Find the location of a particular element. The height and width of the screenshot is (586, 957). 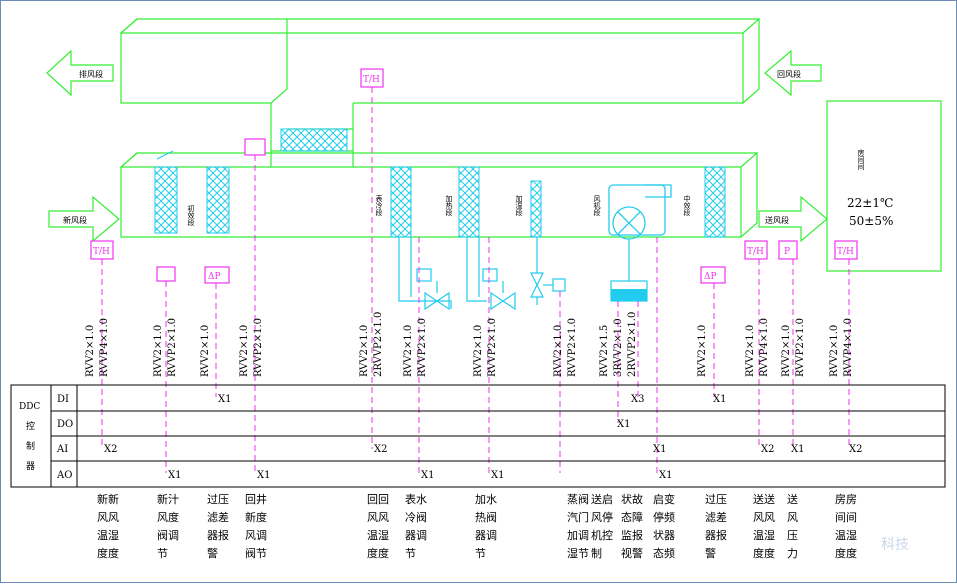

point-description: 制 is located at coordinates (596, 553).